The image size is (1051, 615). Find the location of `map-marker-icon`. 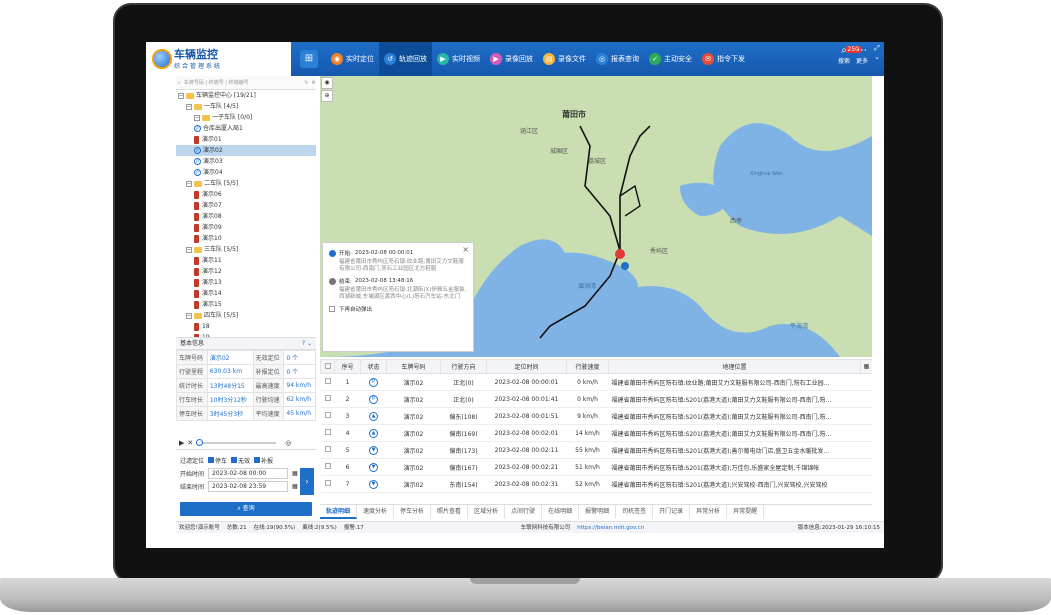

map-marker-icon is located at coordinates (620, 254).